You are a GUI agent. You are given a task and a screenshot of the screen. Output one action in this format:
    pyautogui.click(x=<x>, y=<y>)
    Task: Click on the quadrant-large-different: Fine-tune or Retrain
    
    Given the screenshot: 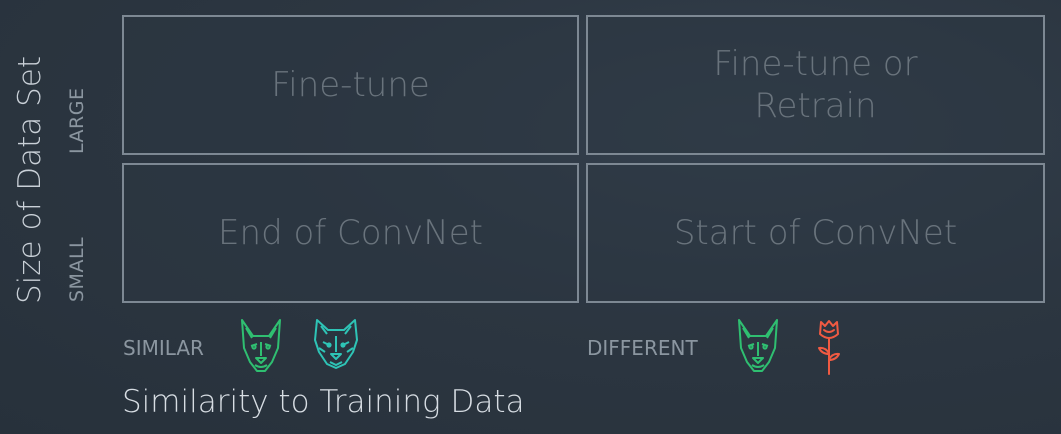 What is the action you would take?
    pyautogui.click(x=815, y=85)
    